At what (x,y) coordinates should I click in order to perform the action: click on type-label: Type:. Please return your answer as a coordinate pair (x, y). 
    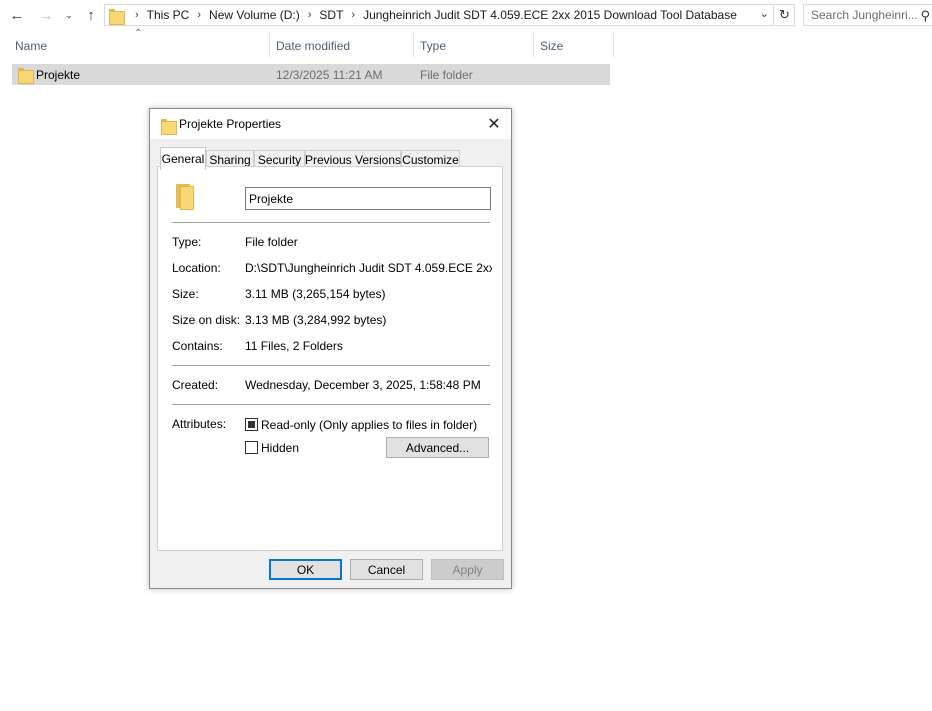
    Looking at the image, I should click on (187, 242).